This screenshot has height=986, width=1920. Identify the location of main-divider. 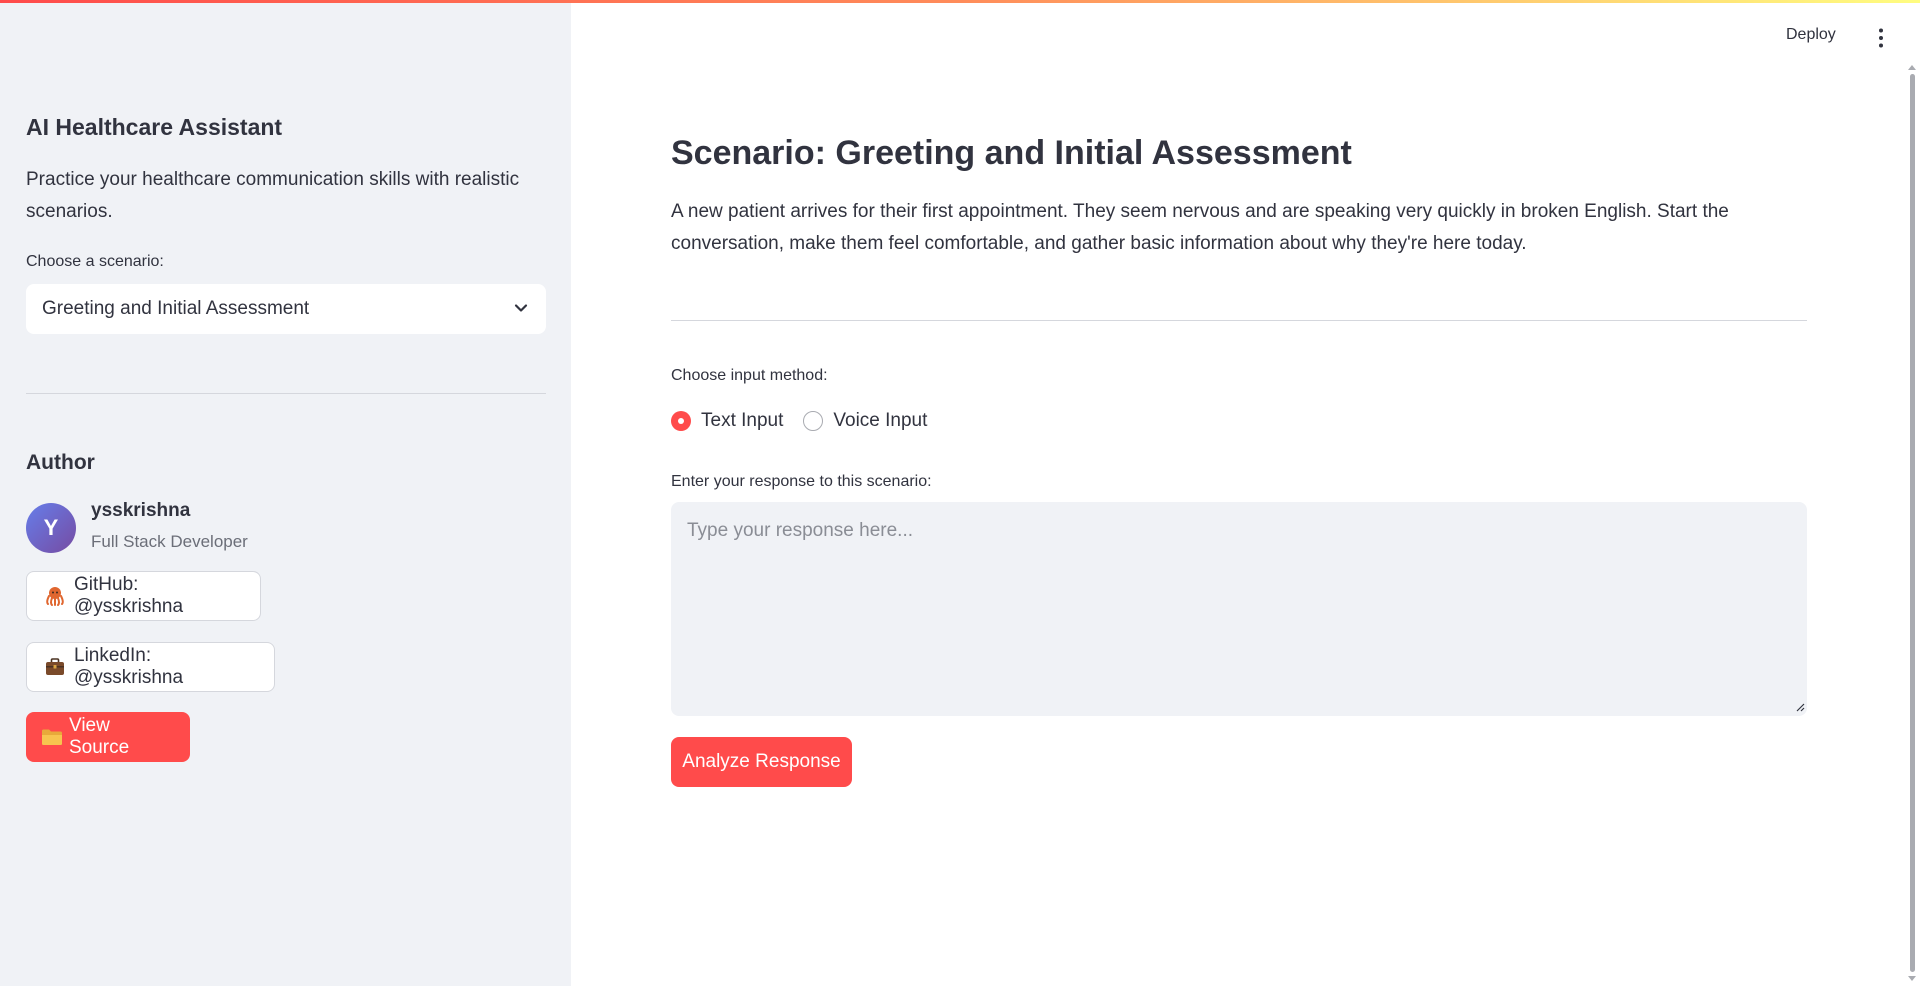
(1239, 320).